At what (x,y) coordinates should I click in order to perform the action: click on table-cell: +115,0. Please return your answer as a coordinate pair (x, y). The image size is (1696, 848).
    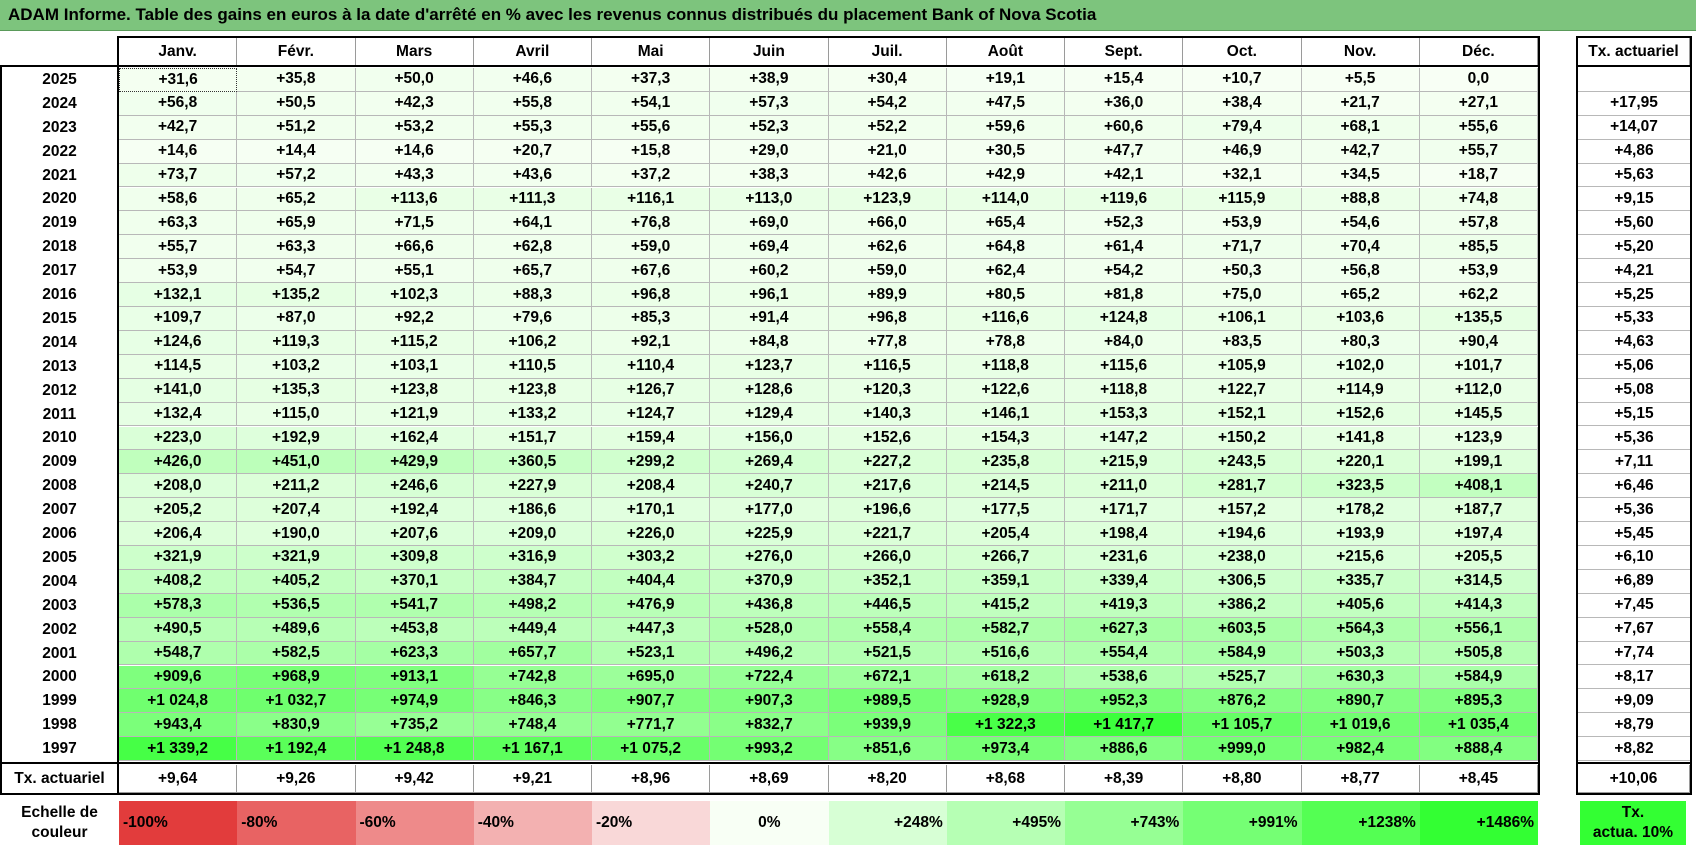
    Looking at the image, I should click on (296, 414).